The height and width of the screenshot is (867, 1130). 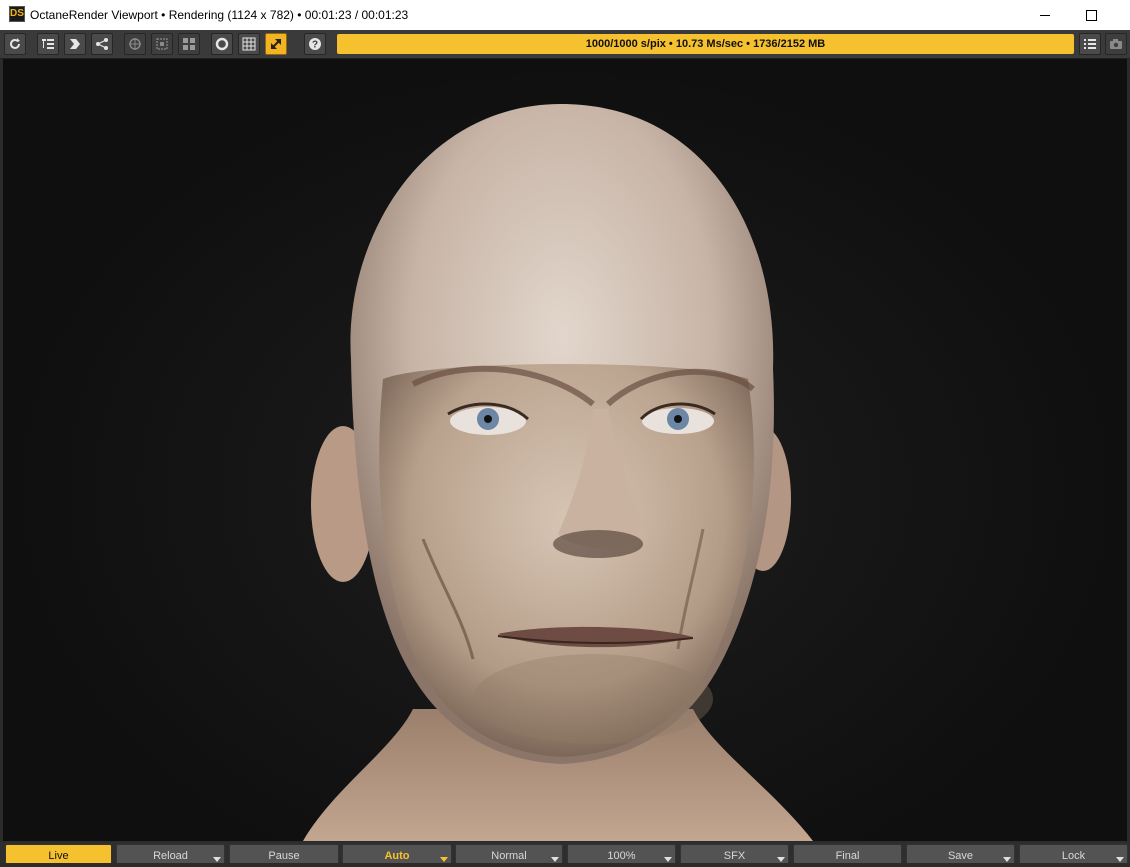 I want to click on lock-button: Lock, so click(x=1073, y=853).